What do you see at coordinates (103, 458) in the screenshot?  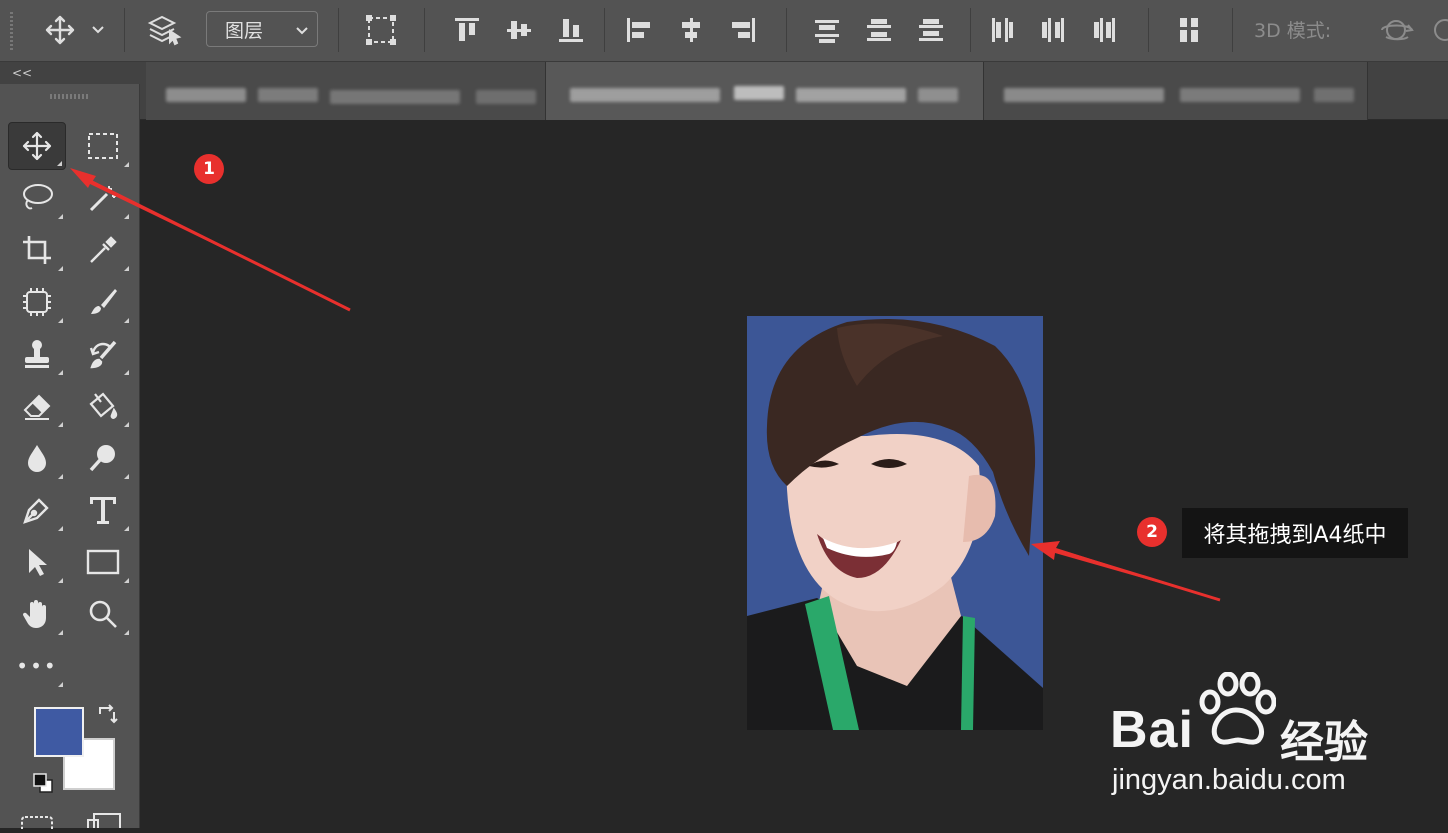 I see `dodge-tool-button` at bounding box center [103, 458].